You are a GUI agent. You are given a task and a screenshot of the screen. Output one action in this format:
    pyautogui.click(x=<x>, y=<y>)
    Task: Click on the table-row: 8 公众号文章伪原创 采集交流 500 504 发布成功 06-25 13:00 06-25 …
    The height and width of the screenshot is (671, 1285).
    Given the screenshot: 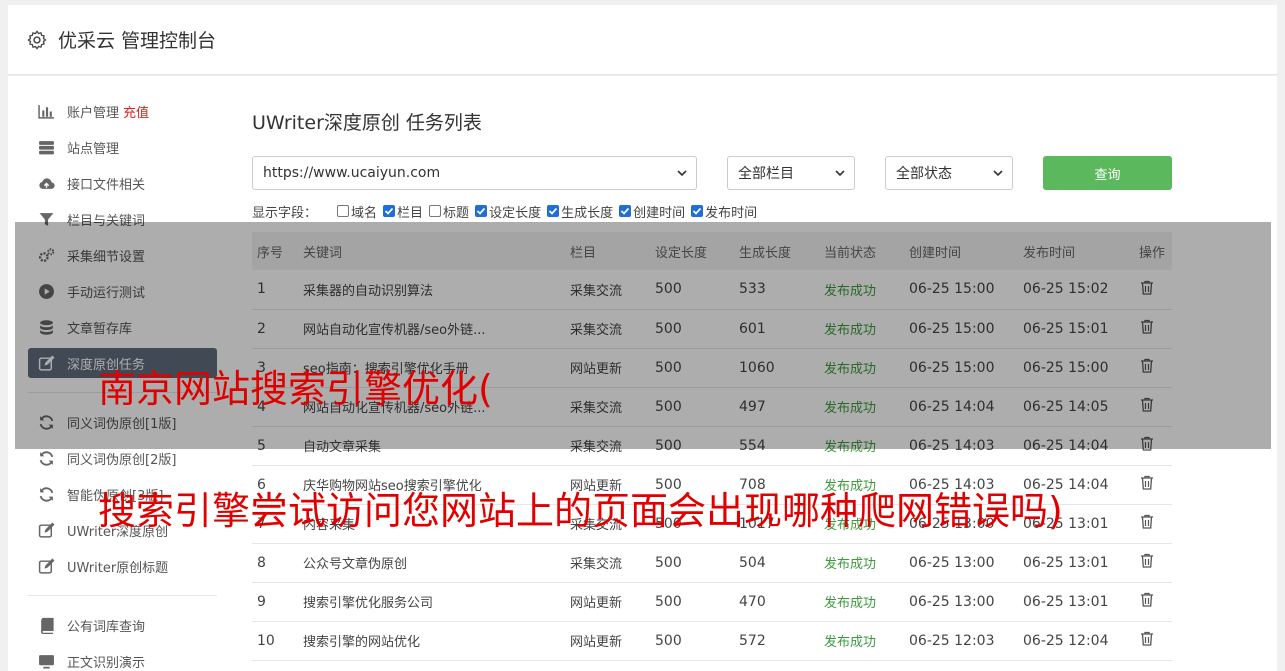 What is the action you would take?
    pyautogui.click(x=712, y=562)
    